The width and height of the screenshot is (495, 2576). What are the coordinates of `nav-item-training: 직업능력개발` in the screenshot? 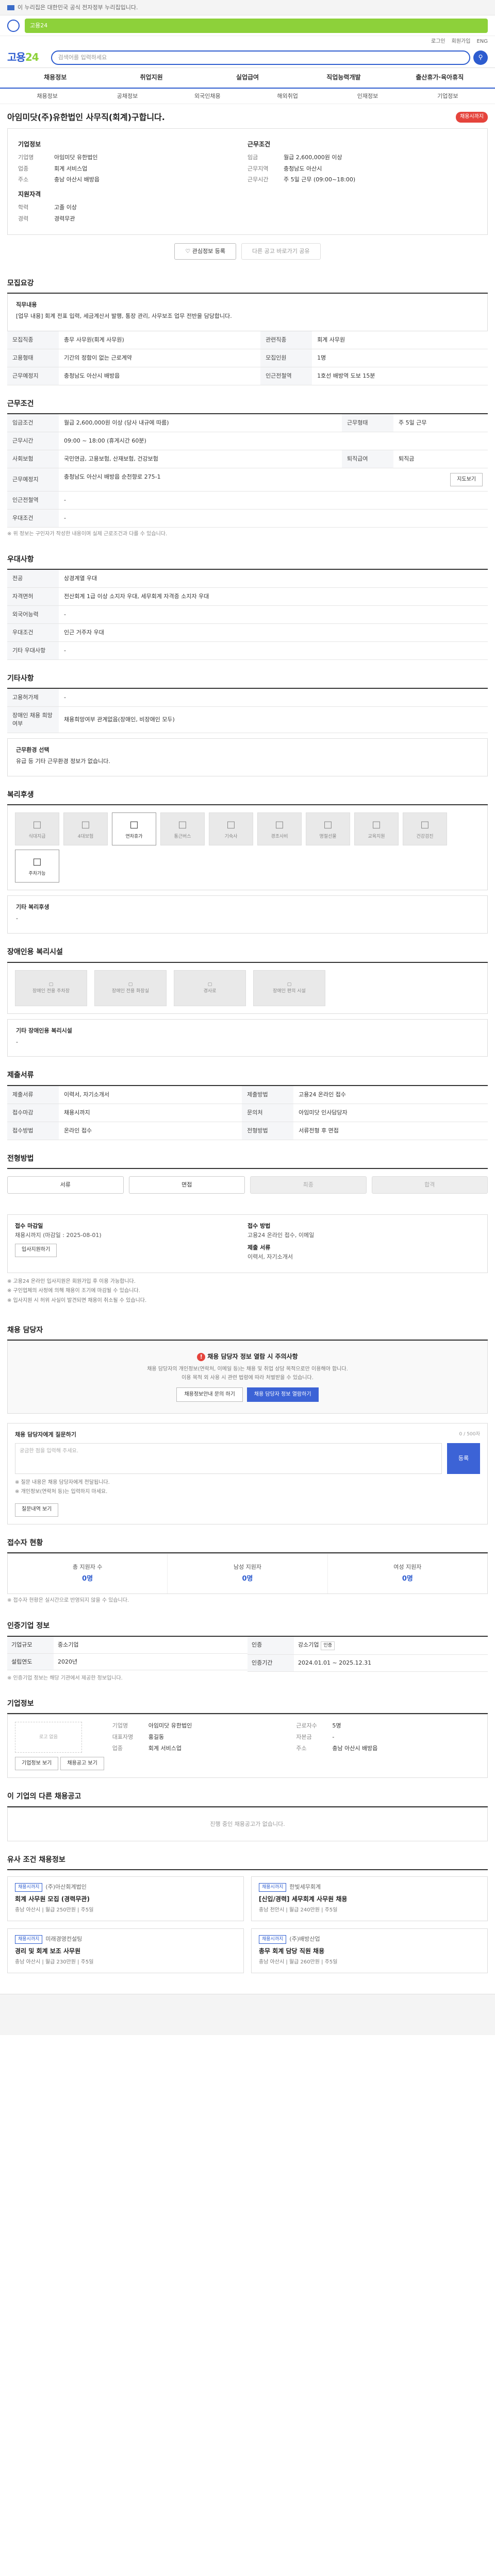 It's located at (343, 77).